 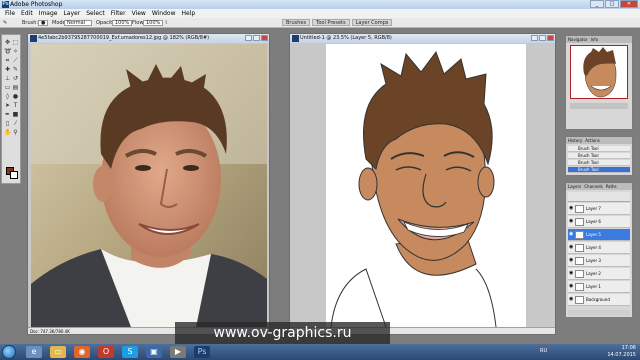 I want to click on layer-row-selected: ◉ Layer 5, so click(x=599, y=235).